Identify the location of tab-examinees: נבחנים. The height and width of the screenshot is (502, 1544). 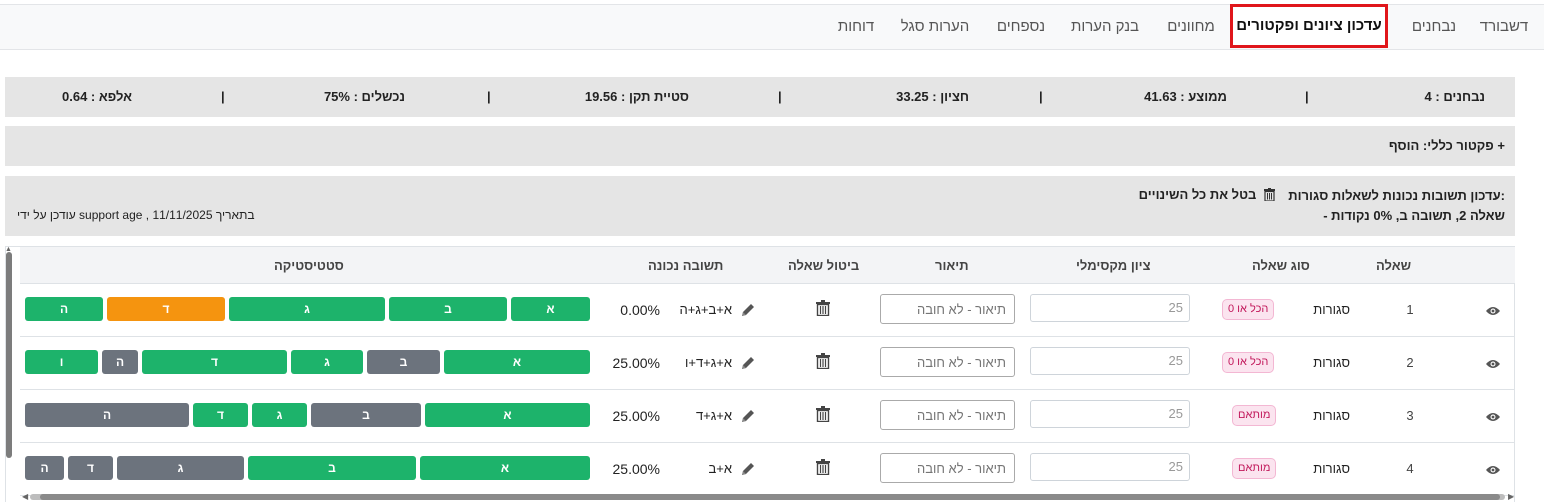
(1434, 27).